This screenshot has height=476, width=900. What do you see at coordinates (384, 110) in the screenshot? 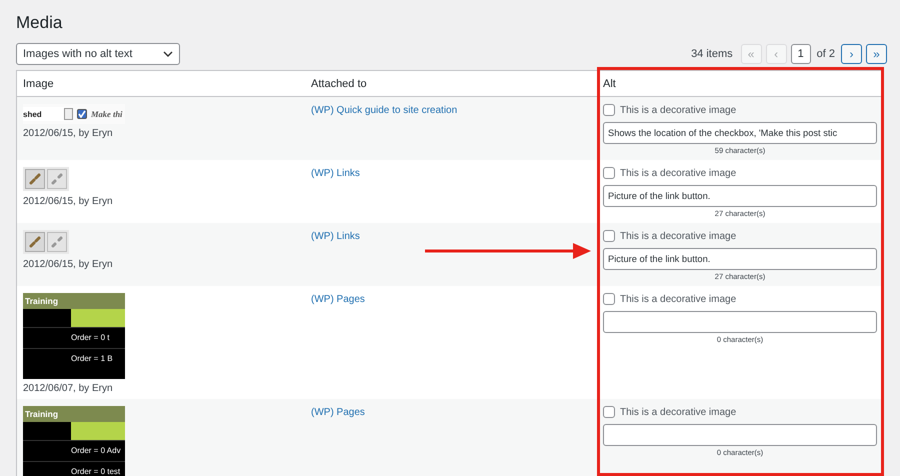
I see `attached-link: (WP) Quick guide to site creation` at bounding box center [384, 110].